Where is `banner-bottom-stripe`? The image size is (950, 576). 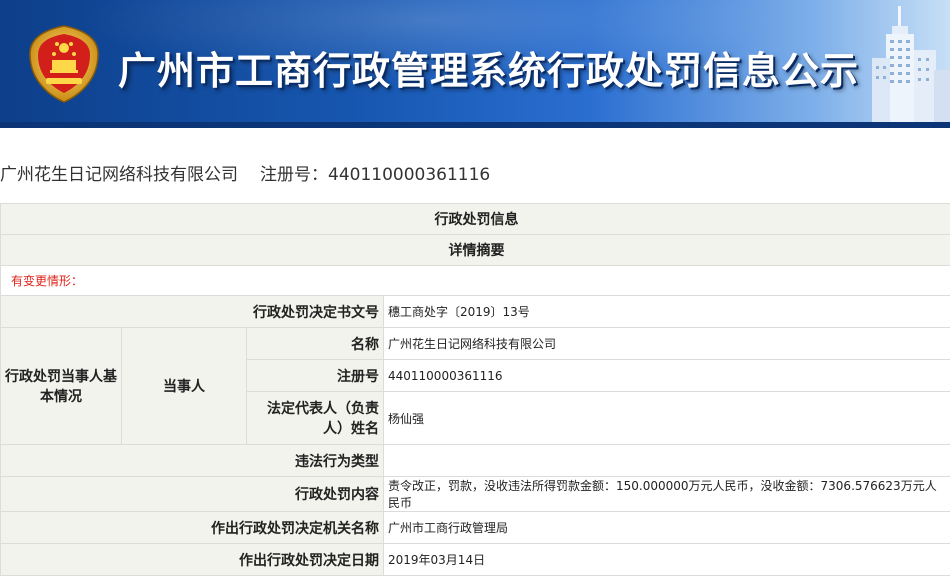 banner-bottom-stripe is located at coordinates (475, 125).